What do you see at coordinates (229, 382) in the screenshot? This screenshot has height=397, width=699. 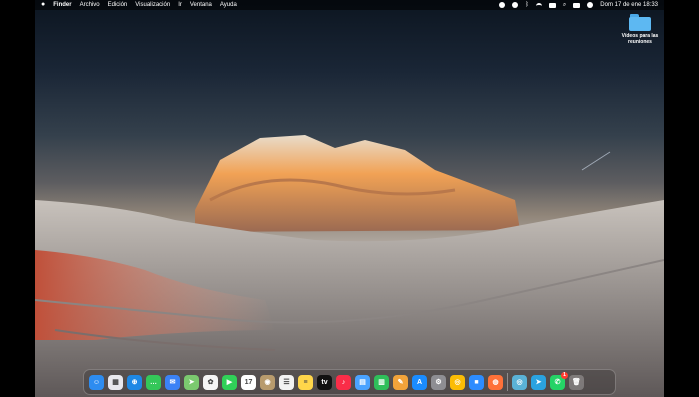 I see `dock-facetime-icon: ▶` at bounding box center [229, 382].